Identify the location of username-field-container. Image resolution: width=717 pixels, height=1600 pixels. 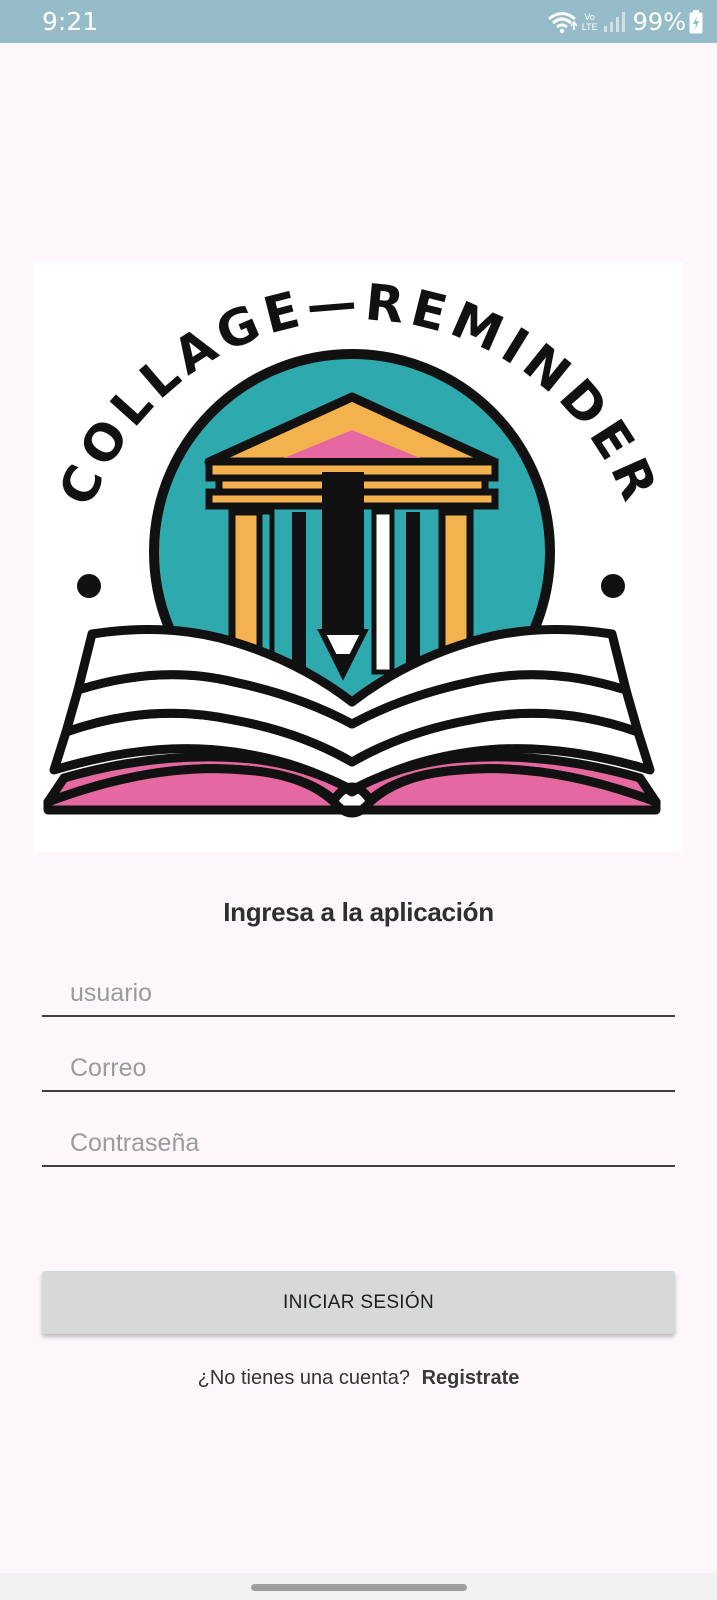
(358, 993).